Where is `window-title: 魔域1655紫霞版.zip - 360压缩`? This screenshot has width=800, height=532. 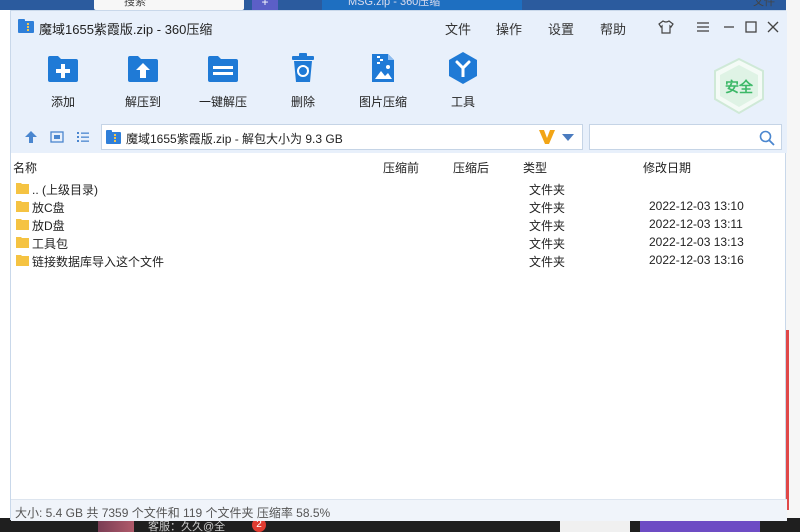 window-title: 魔域1655紫霞版.zip - 360压缩 is located at coordinates (126, 29).